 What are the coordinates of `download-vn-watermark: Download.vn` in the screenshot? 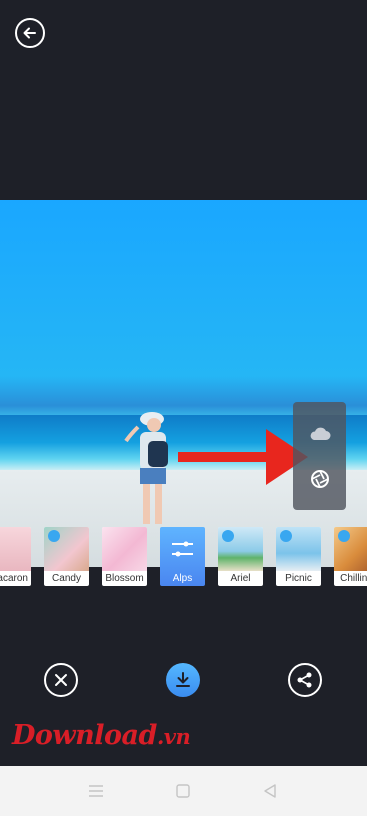 It's located at (101, 735).